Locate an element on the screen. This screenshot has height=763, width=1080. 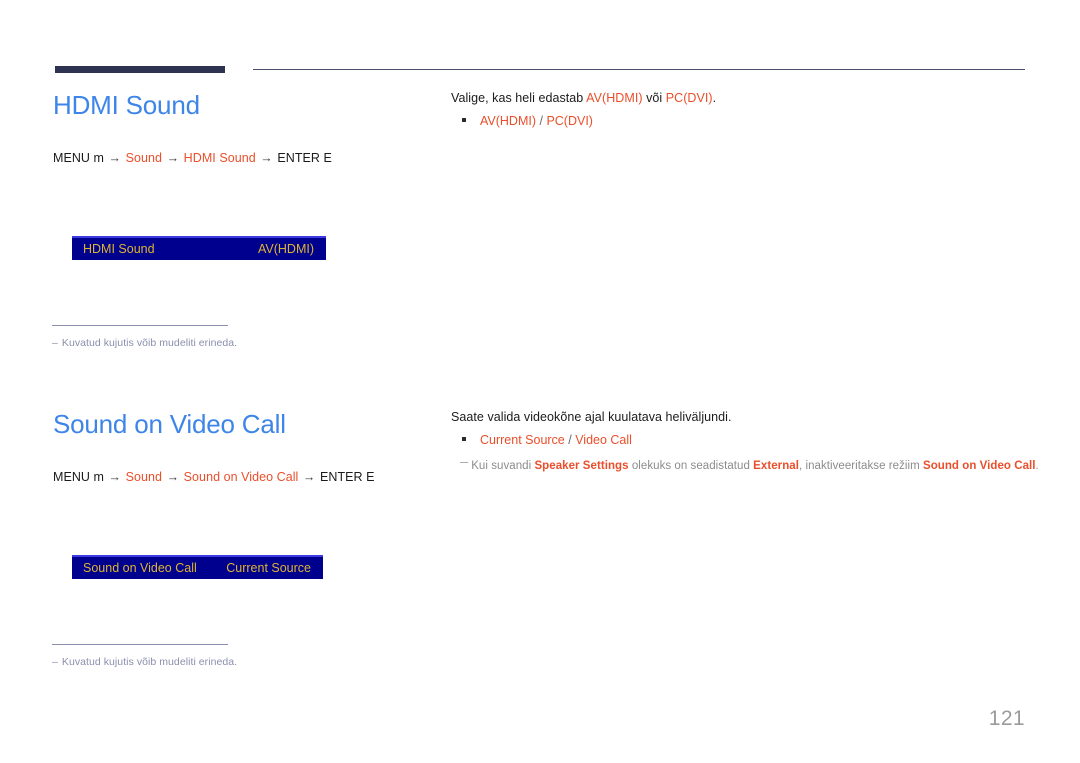
note-part-4: . is located at coordinates (1037, 466).